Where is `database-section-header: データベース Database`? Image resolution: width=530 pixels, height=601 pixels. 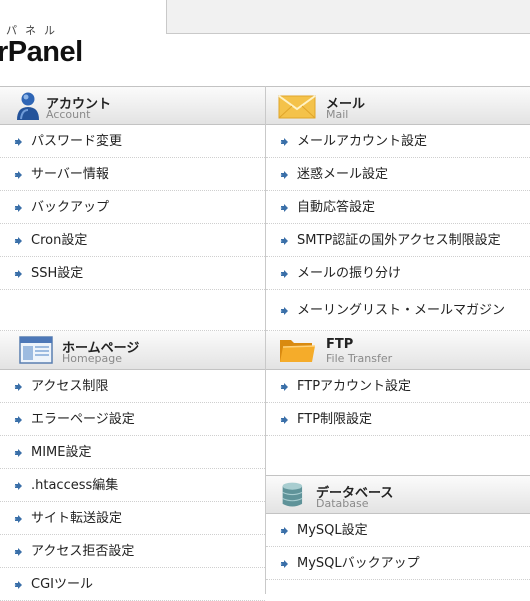
database-section-header: データベース Database is located at coordinates (398, 494).